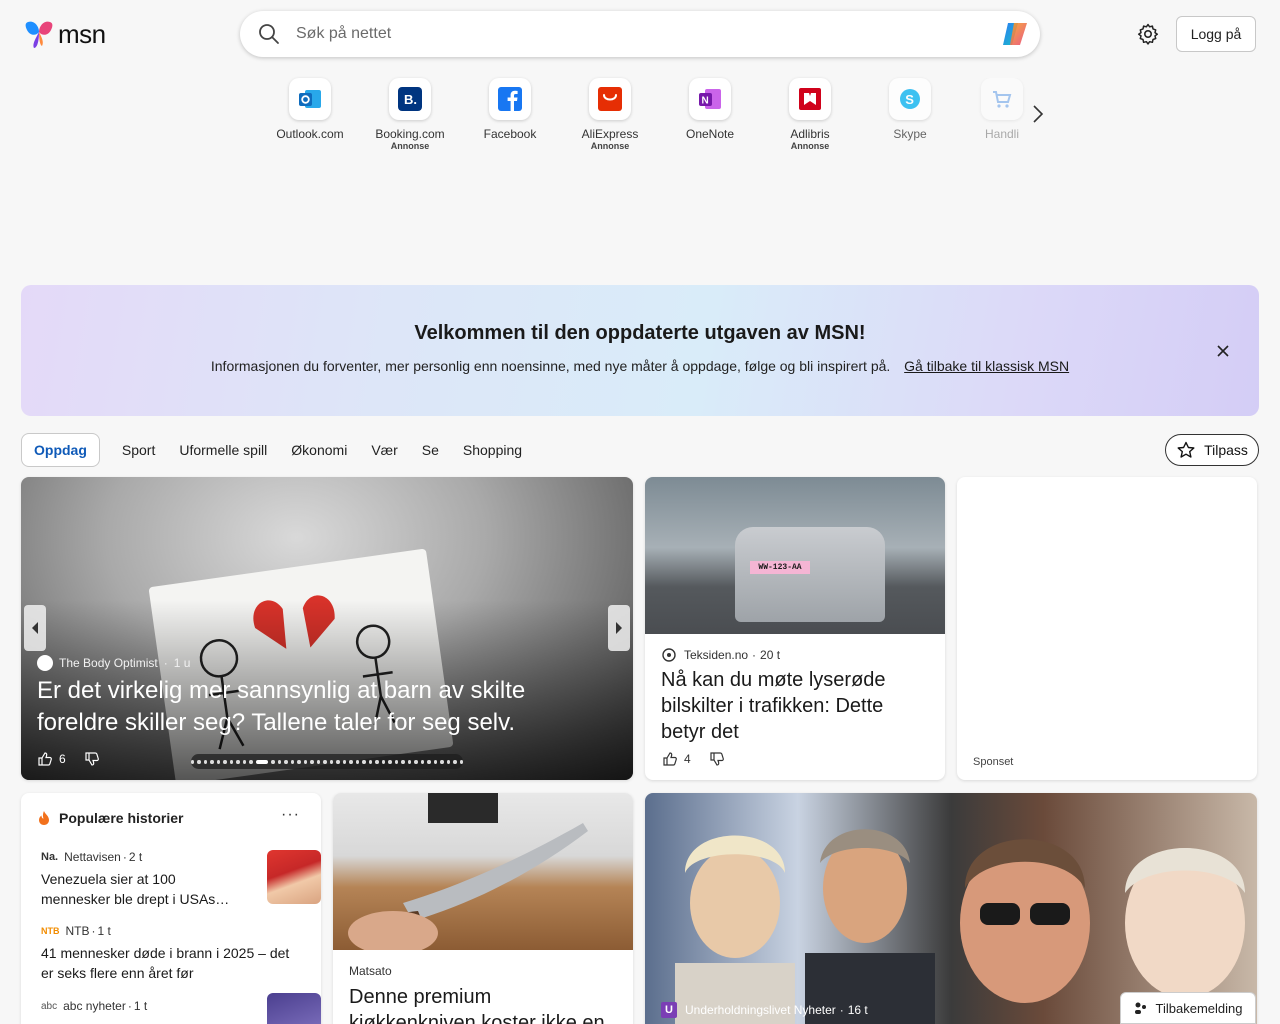 The image size is (1280, 1024). Describe the element at coordinates (1015, 34) in the screenshot. I see `copilot-icon` at that location.